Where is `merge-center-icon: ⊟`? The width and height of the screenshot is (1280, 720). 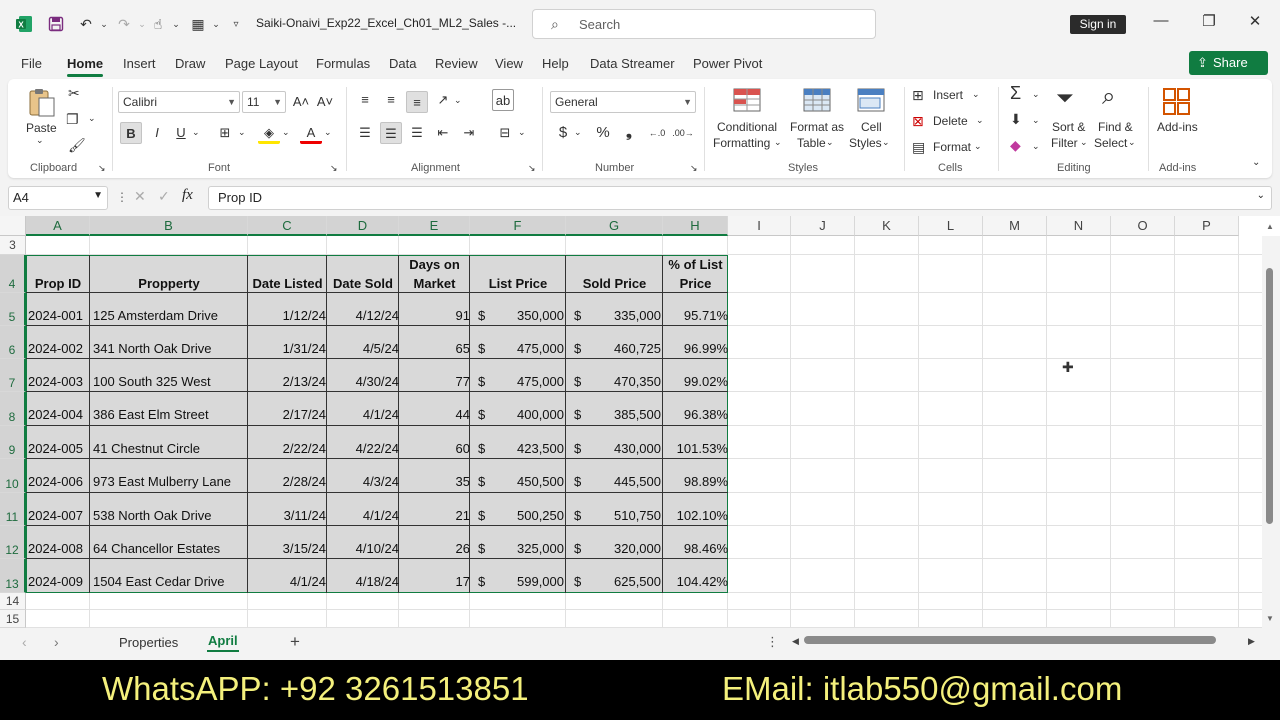
merge-center-icon: ⊟ is located at coordinates (505, 133).